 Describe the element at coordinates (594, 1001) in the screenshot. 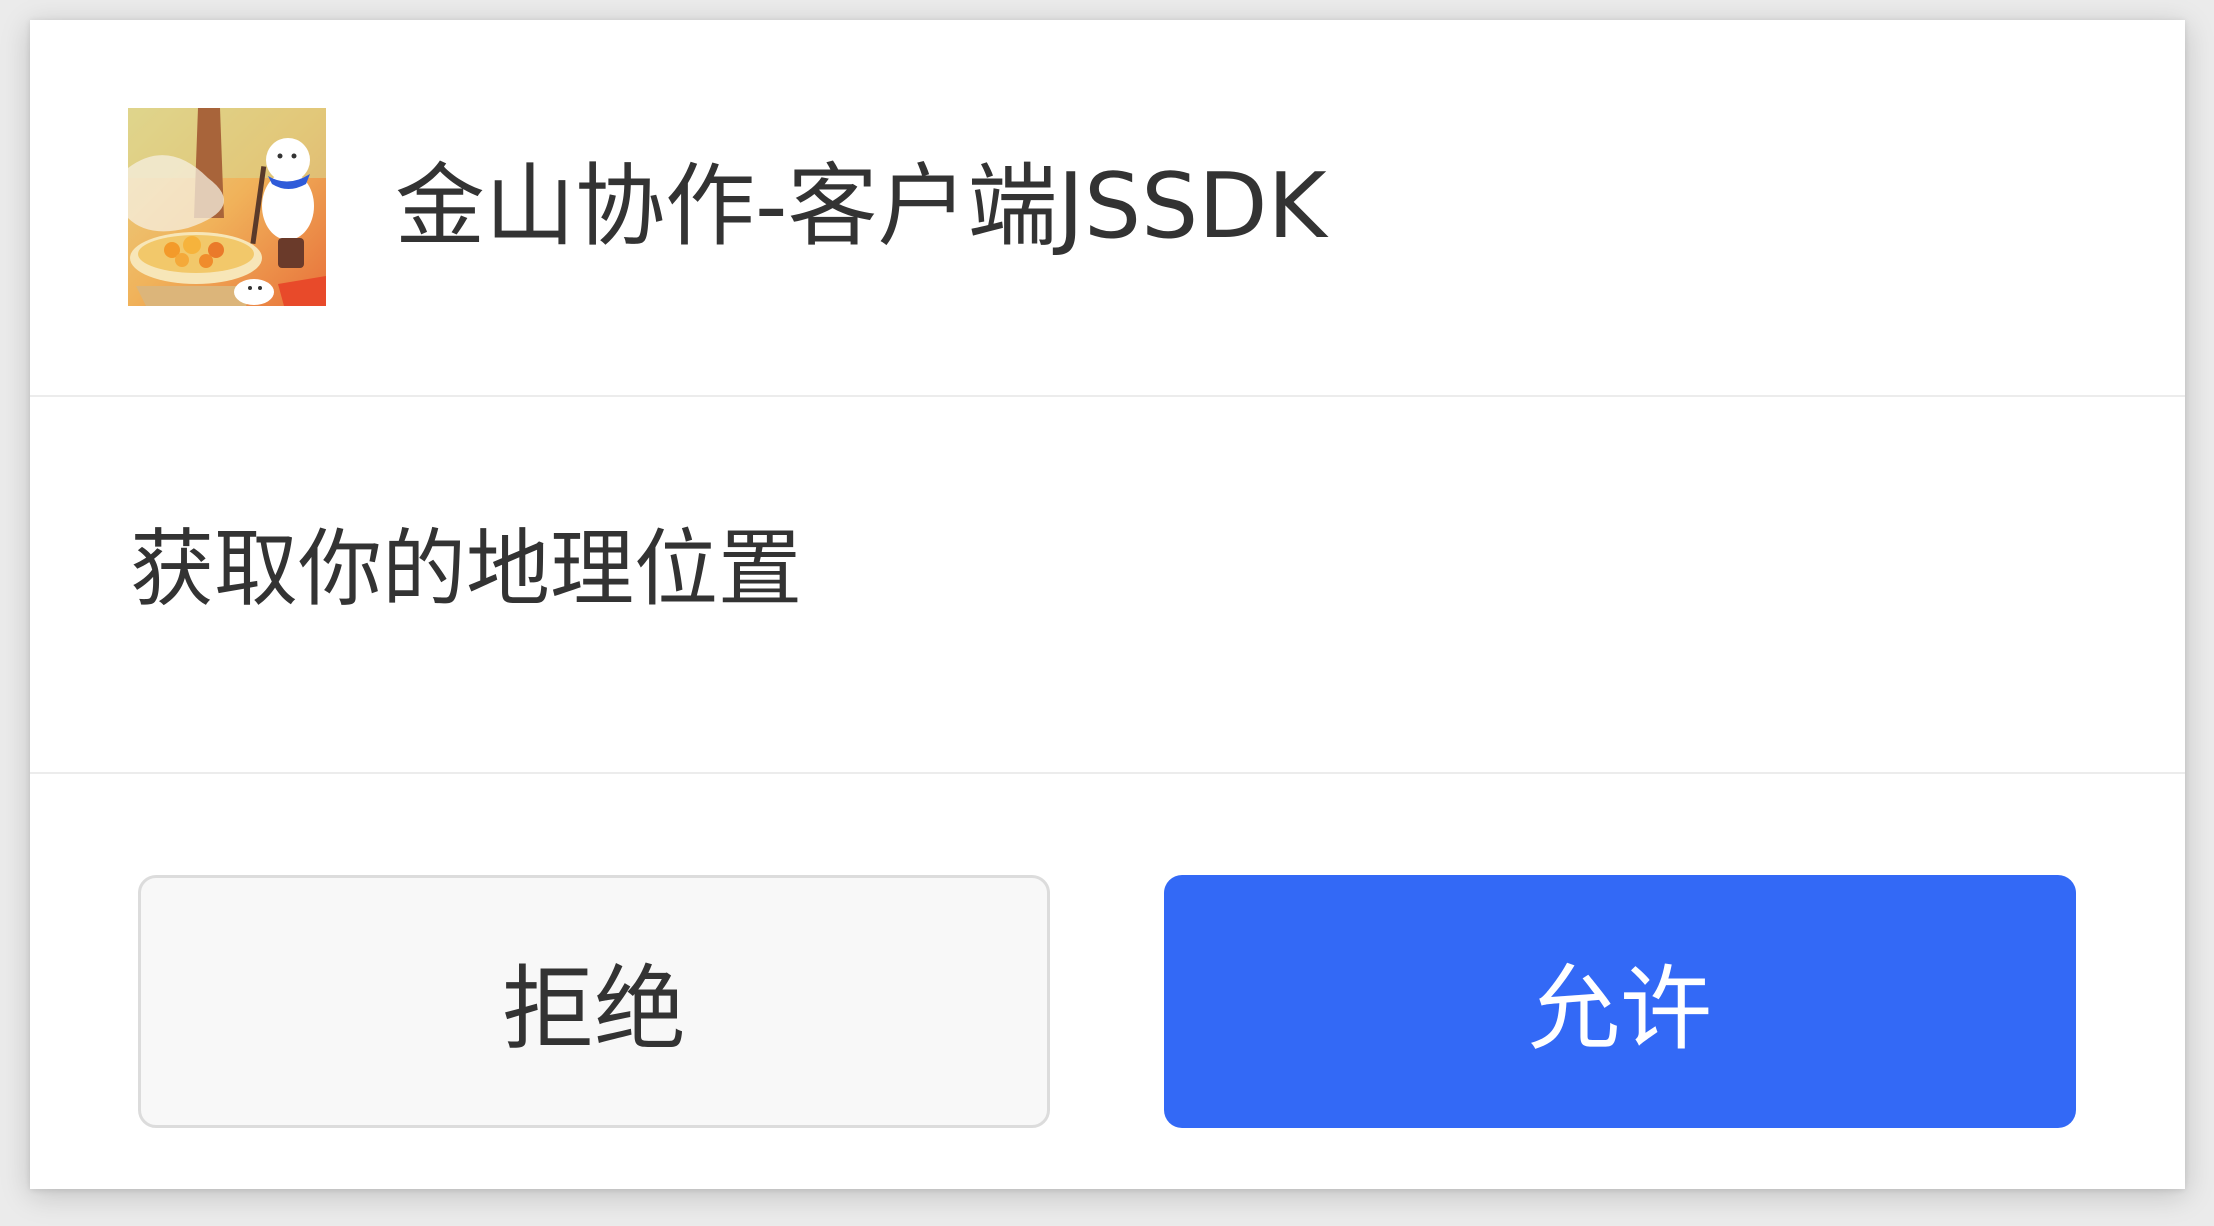

I see `deny-button: 拒绝` at that location.